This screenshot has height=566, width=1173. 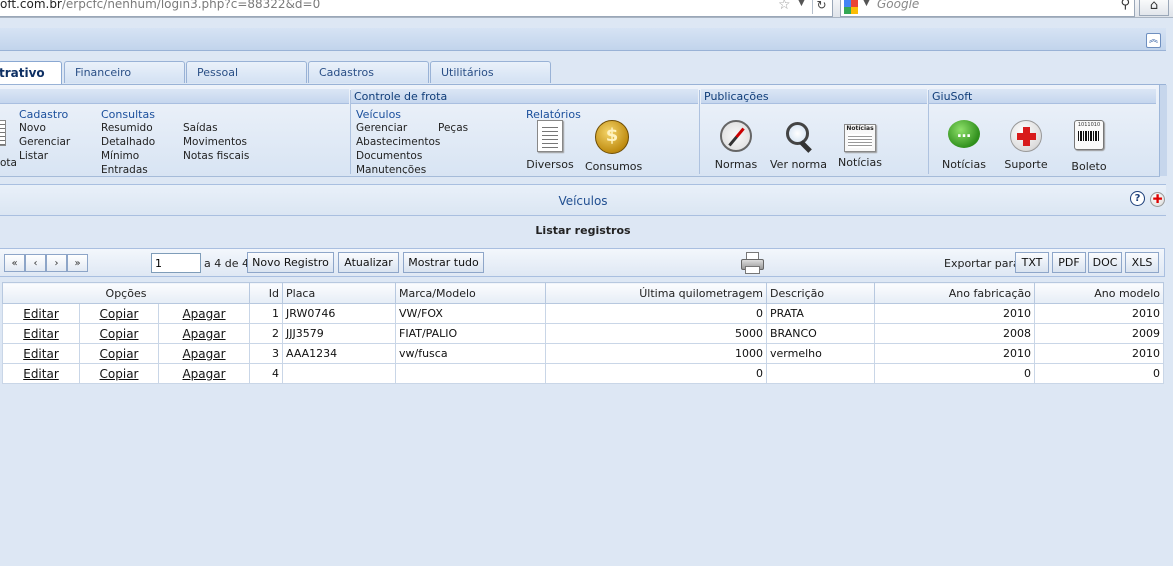 I want to click on cell-description, so click(x=820, y=373).